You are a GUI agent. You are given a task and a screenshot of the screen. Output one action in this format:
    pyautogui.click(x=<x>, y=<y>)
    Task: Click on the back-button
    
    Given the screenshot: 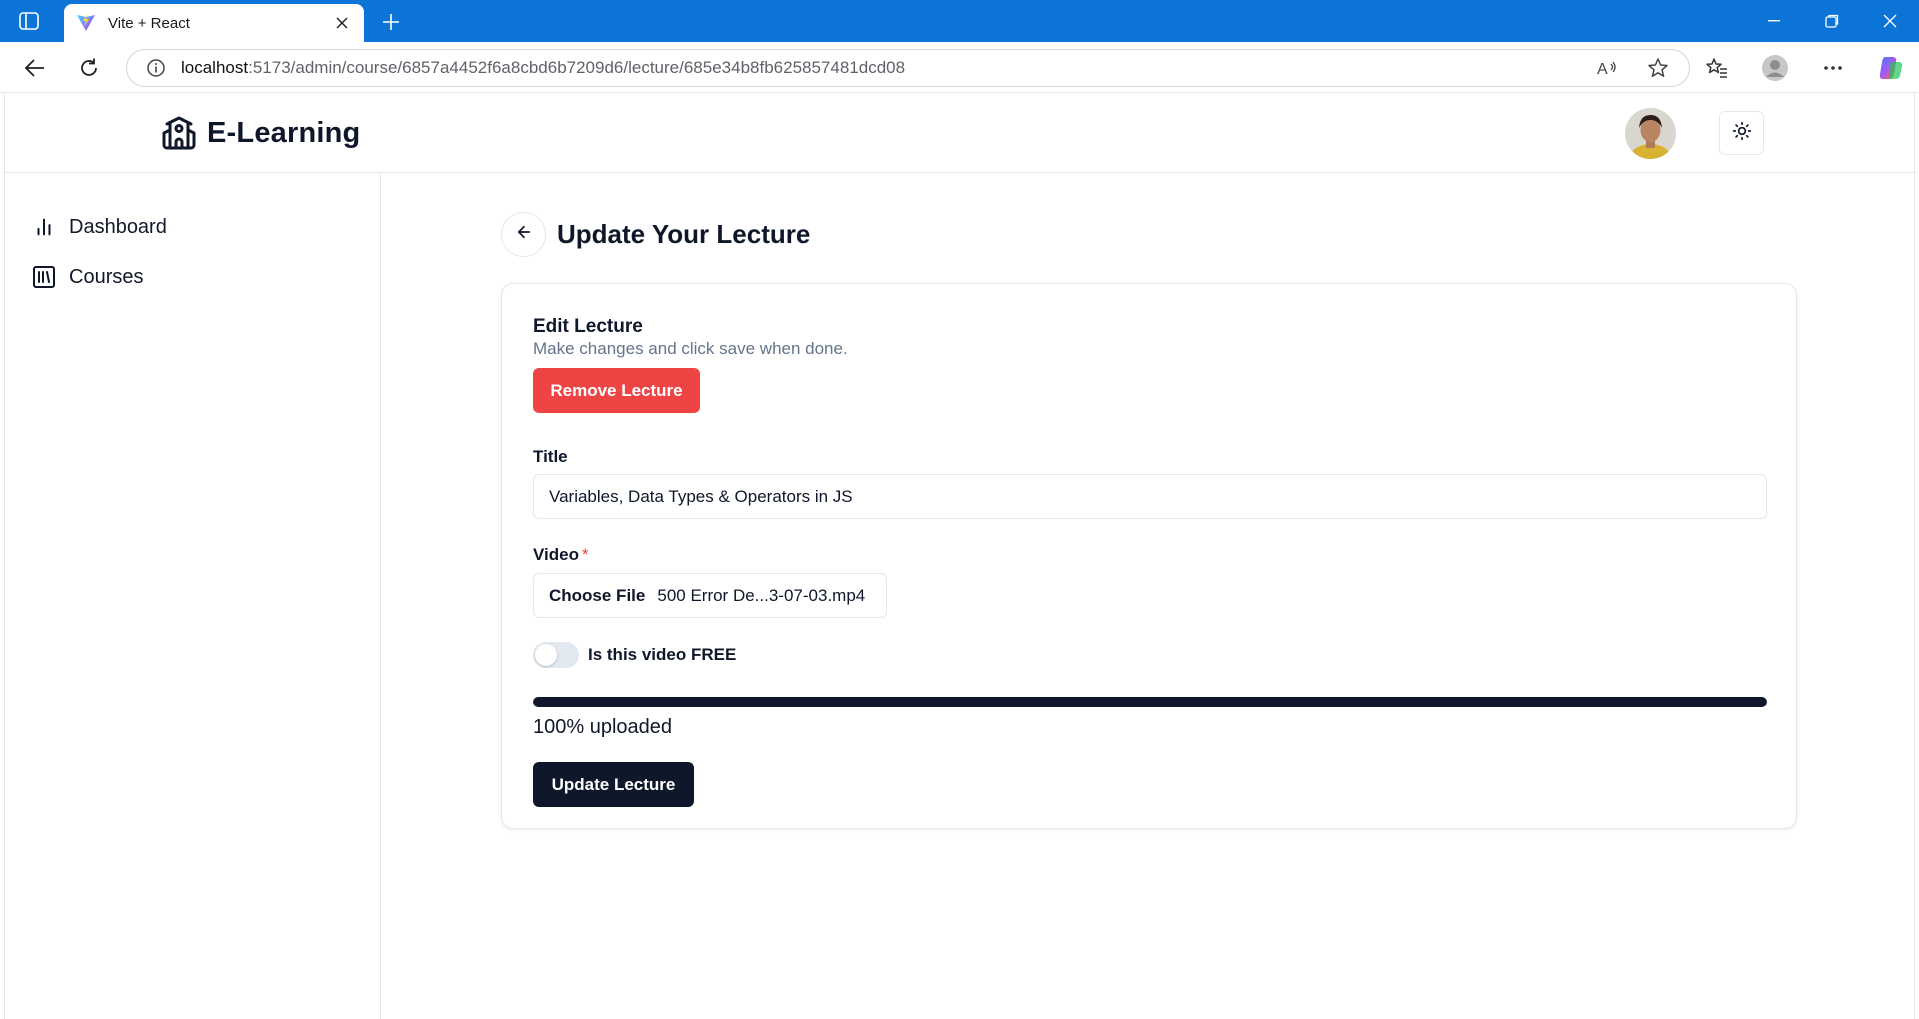 What is the action you would take?
    pyautogui.click(x=523, y=234)
    